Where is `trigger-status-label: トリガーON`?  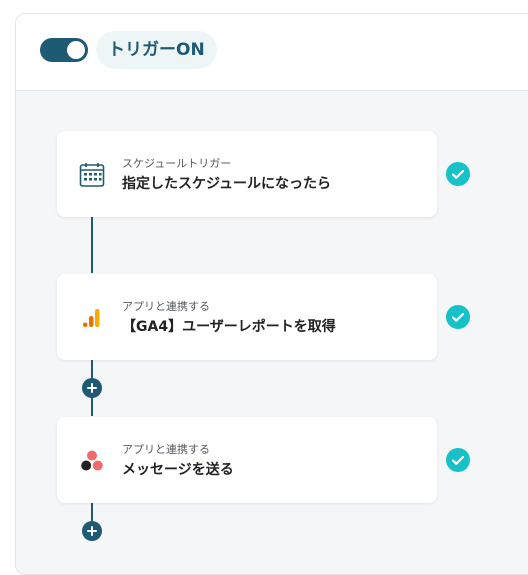 trigger-status-label: トリガーON is located at coordinates (156, 50).